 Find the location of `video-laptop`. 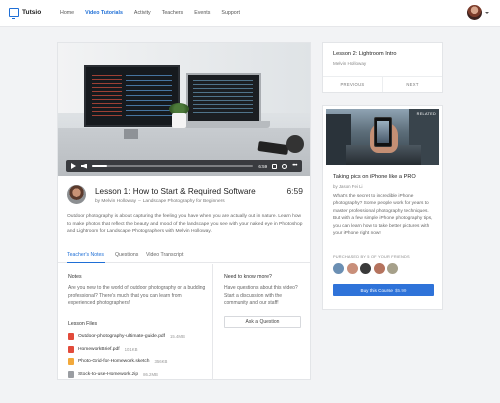

video-laptop is located at coordinates (223, 97).